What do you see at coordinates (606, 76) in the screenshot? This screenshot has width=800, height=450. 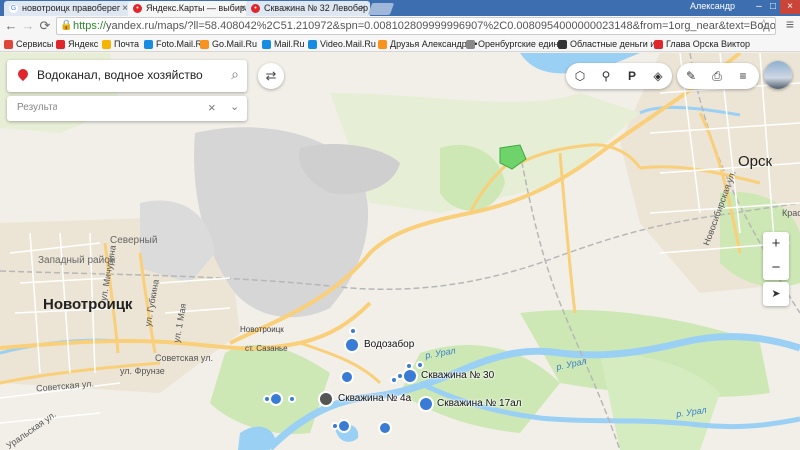 I see `transport-icon: ⚲` at bounding box center [606, 76].